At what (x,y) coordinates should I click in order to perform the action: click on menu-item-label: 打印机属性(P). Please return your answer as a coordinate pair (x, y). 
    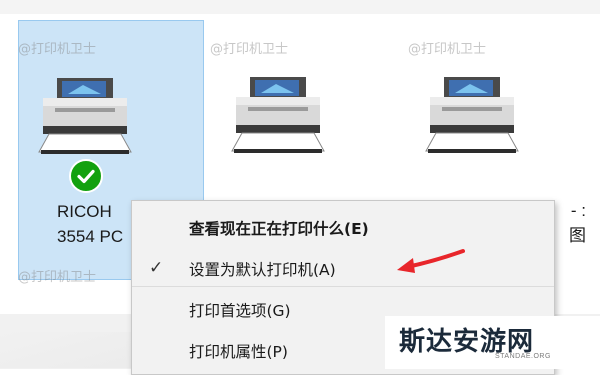
    Looking at the image, I should click on (238, 352).